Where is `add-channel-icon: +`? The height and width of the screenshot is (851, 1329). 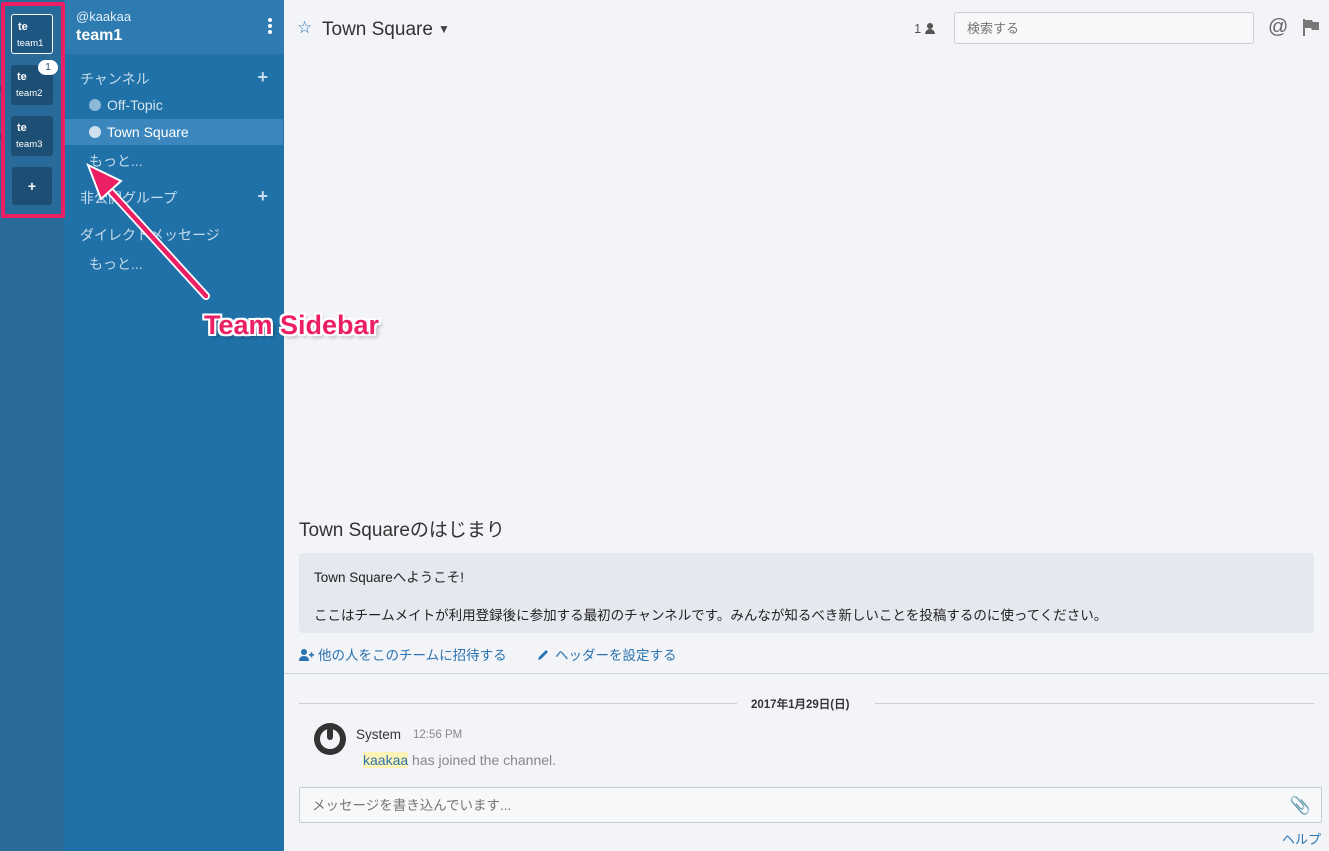 add-channel-icon: + is located at coordinates (262, 77).